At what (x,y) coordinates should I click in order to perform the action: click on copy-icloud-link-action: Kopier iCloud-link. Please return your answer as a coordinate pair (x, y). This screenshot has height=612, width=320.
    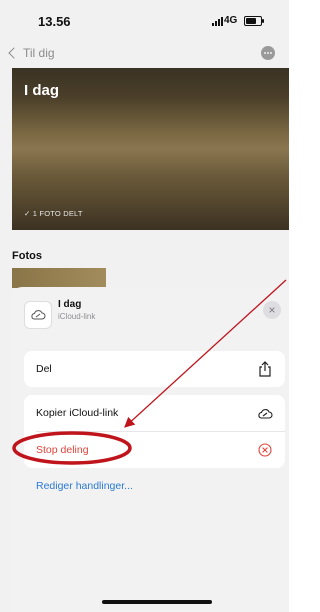
    Looking at the image, I should click on (154, 413).